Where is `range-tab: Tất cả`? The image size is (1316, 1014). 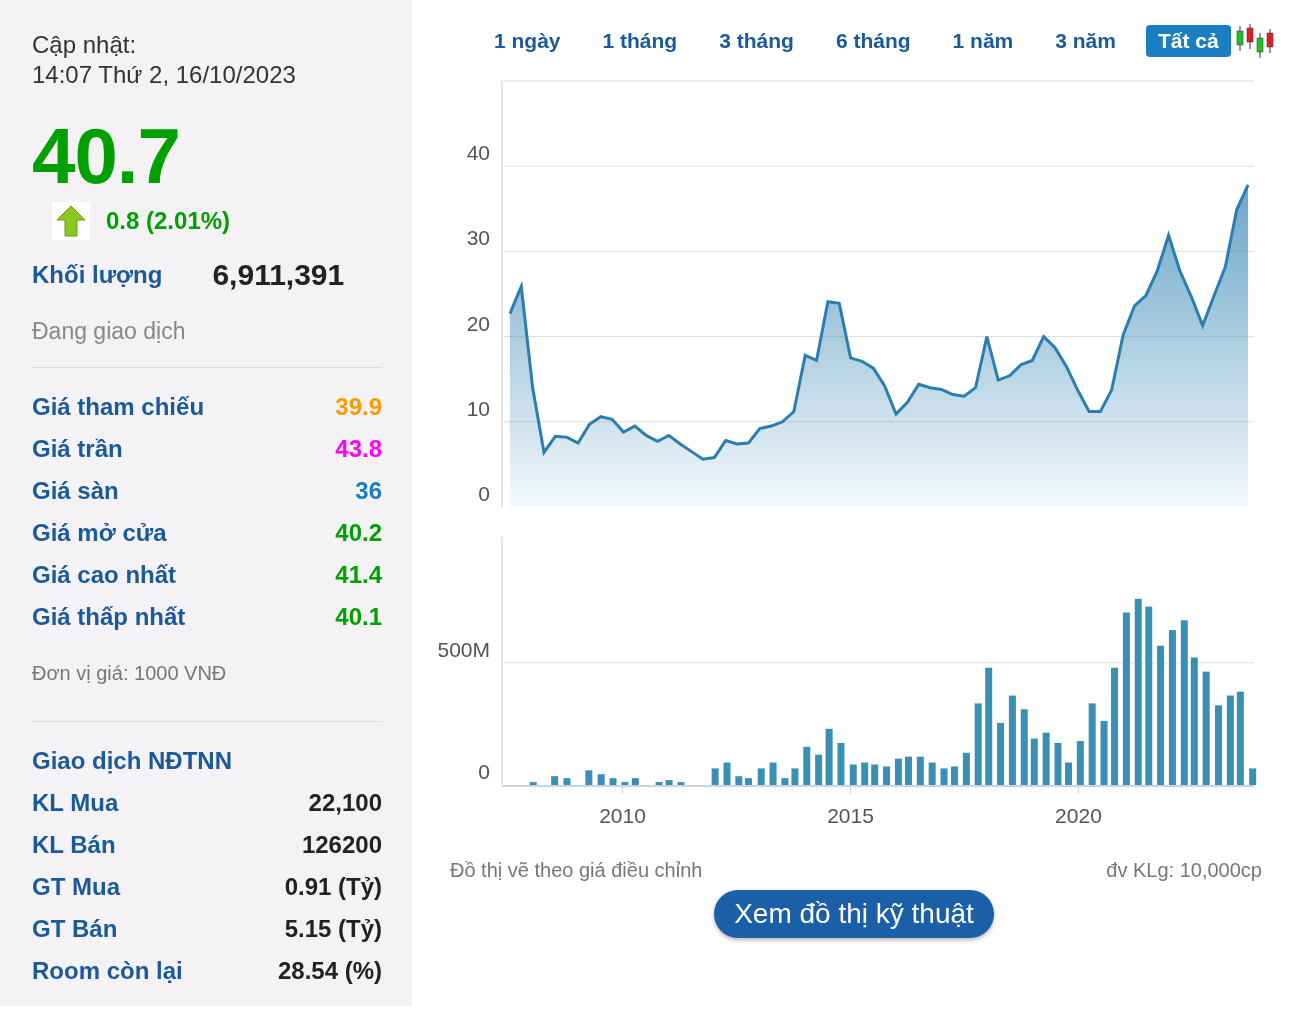
range-tab: Tất cả is located at coordinates (1188, 41).